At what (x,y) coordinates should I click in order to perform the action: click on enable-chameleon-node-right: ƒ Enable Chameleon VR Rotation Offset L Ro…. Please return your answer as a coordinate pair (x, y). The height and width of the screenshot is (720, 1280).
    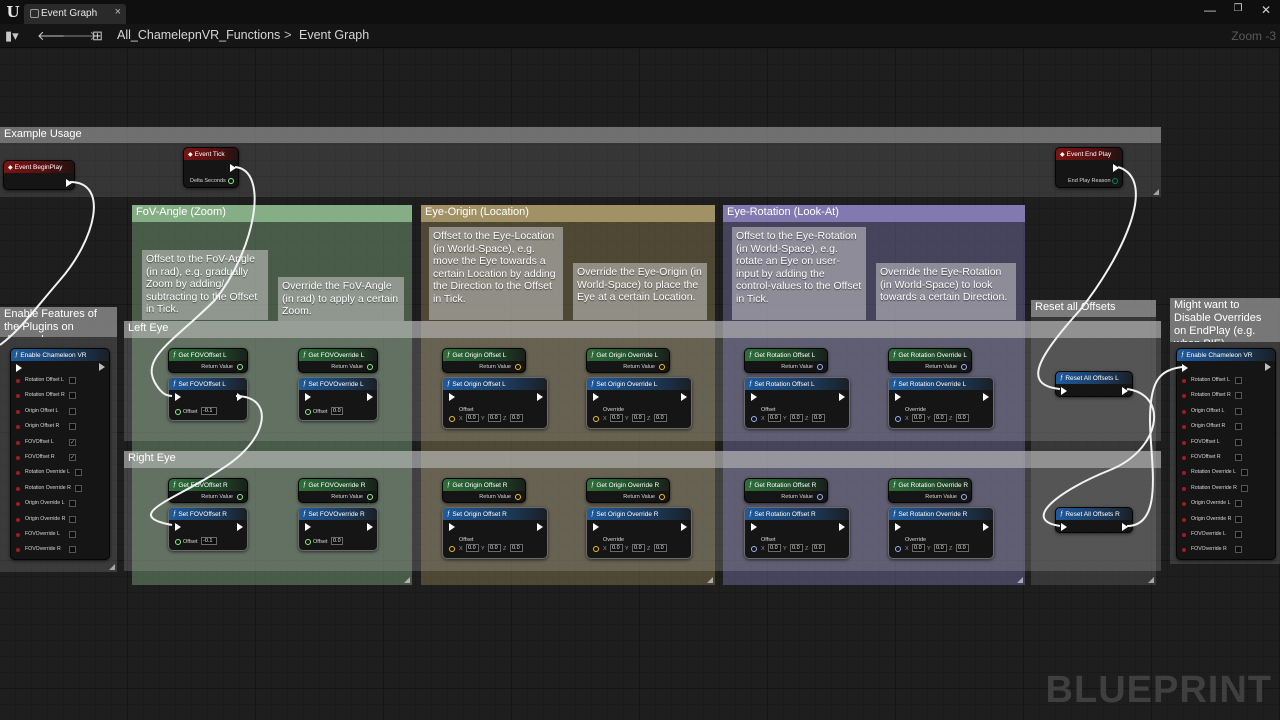
    Looking at the image, I should click on (1226, 454).